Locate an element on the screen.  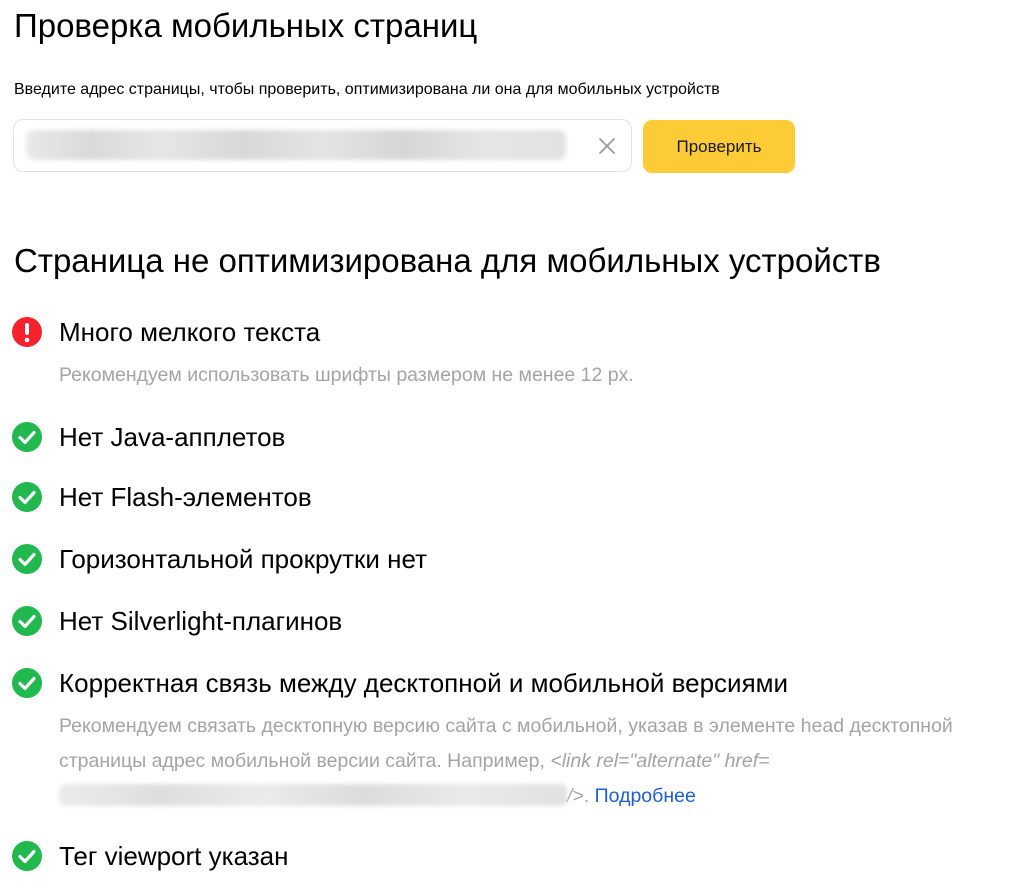
url-search-box is located at coordinates (322, 145).